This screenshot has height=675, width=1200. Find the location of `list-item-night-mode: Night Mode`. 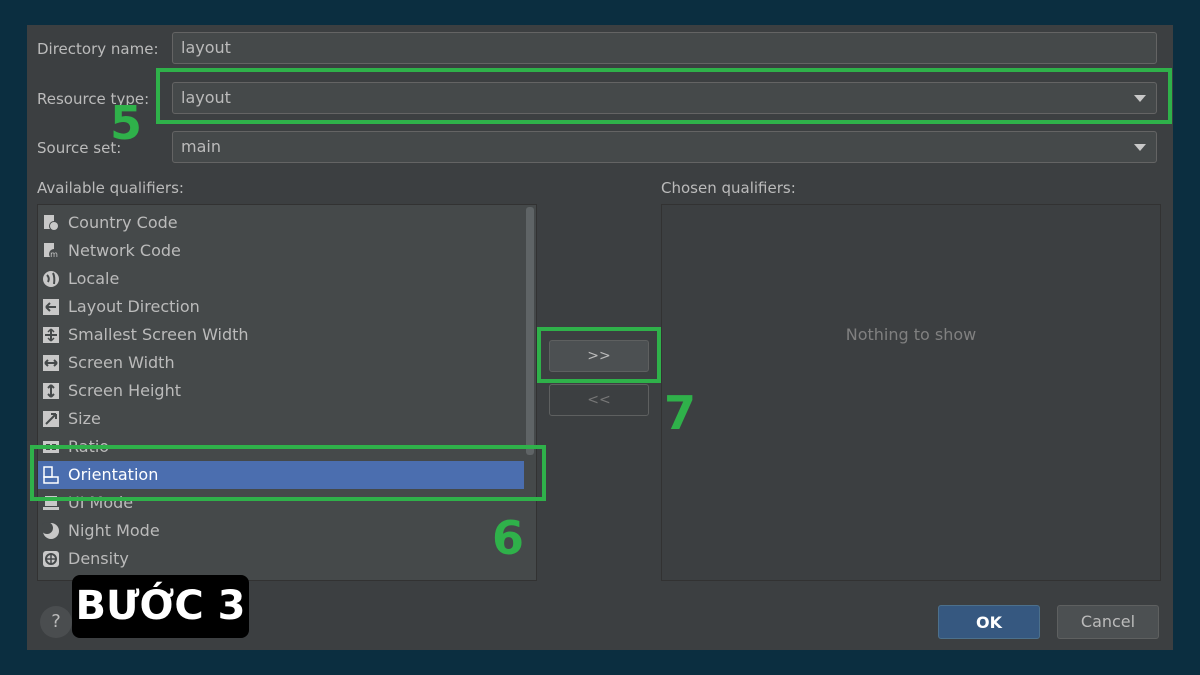

list-item-night-mode: Night Mode is located at coordinates (287, 531).